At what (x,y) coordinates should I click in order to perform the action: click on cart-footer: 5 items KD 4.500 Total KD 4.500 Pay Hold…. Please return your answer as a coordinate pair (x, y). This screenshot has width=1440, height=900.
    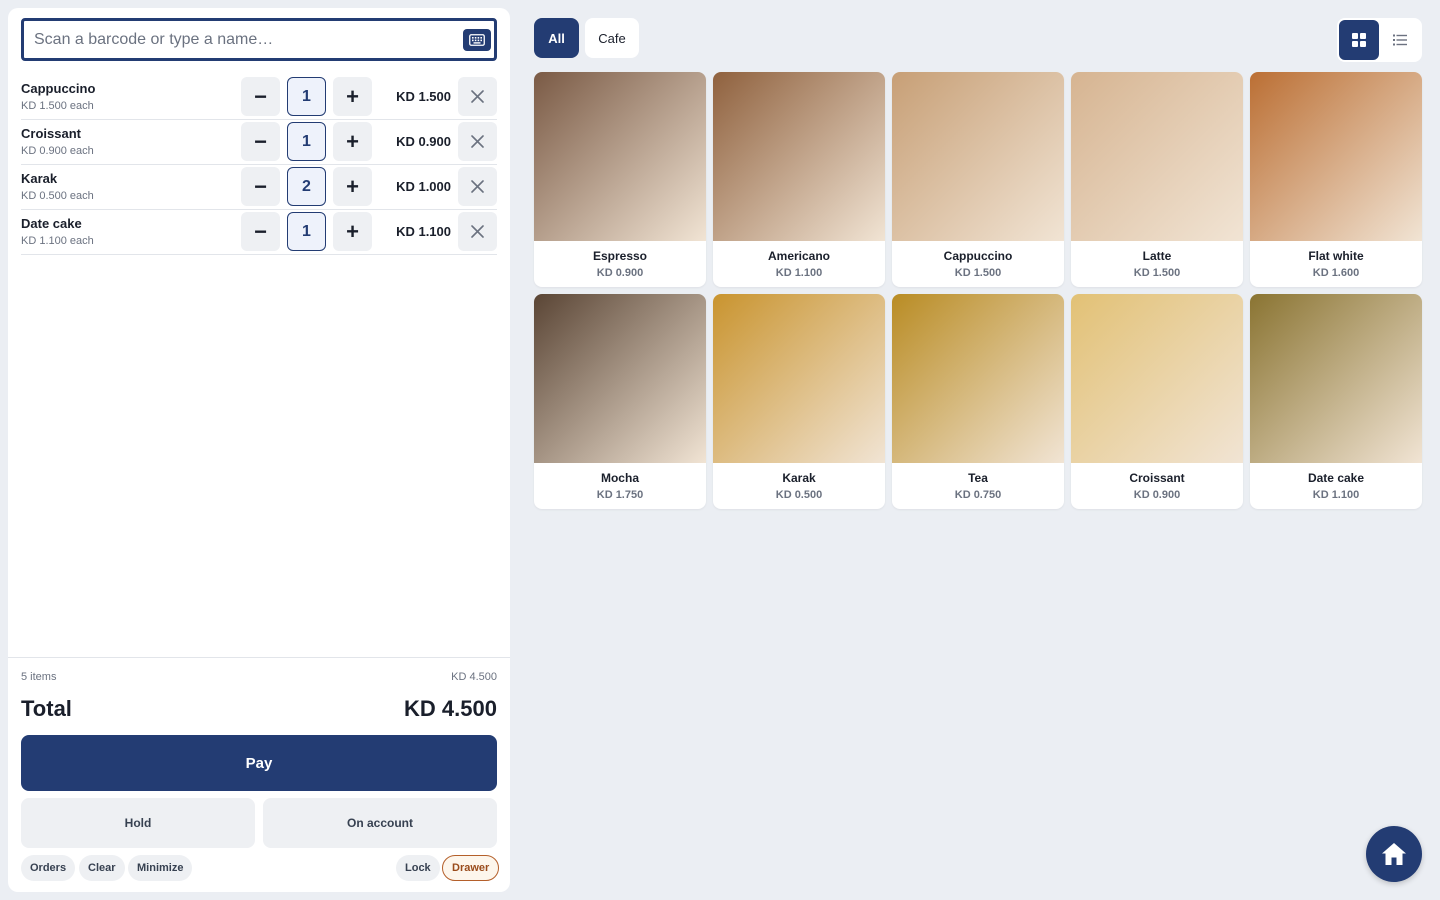
    Looking at the image, I should click on (259, 774).